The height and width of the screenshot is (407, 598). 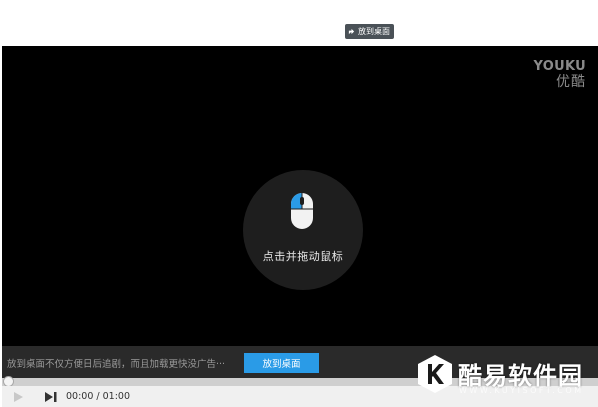 I want to click on pin-to-desktop-button: 放到桌面, so click(x=369, y=31).